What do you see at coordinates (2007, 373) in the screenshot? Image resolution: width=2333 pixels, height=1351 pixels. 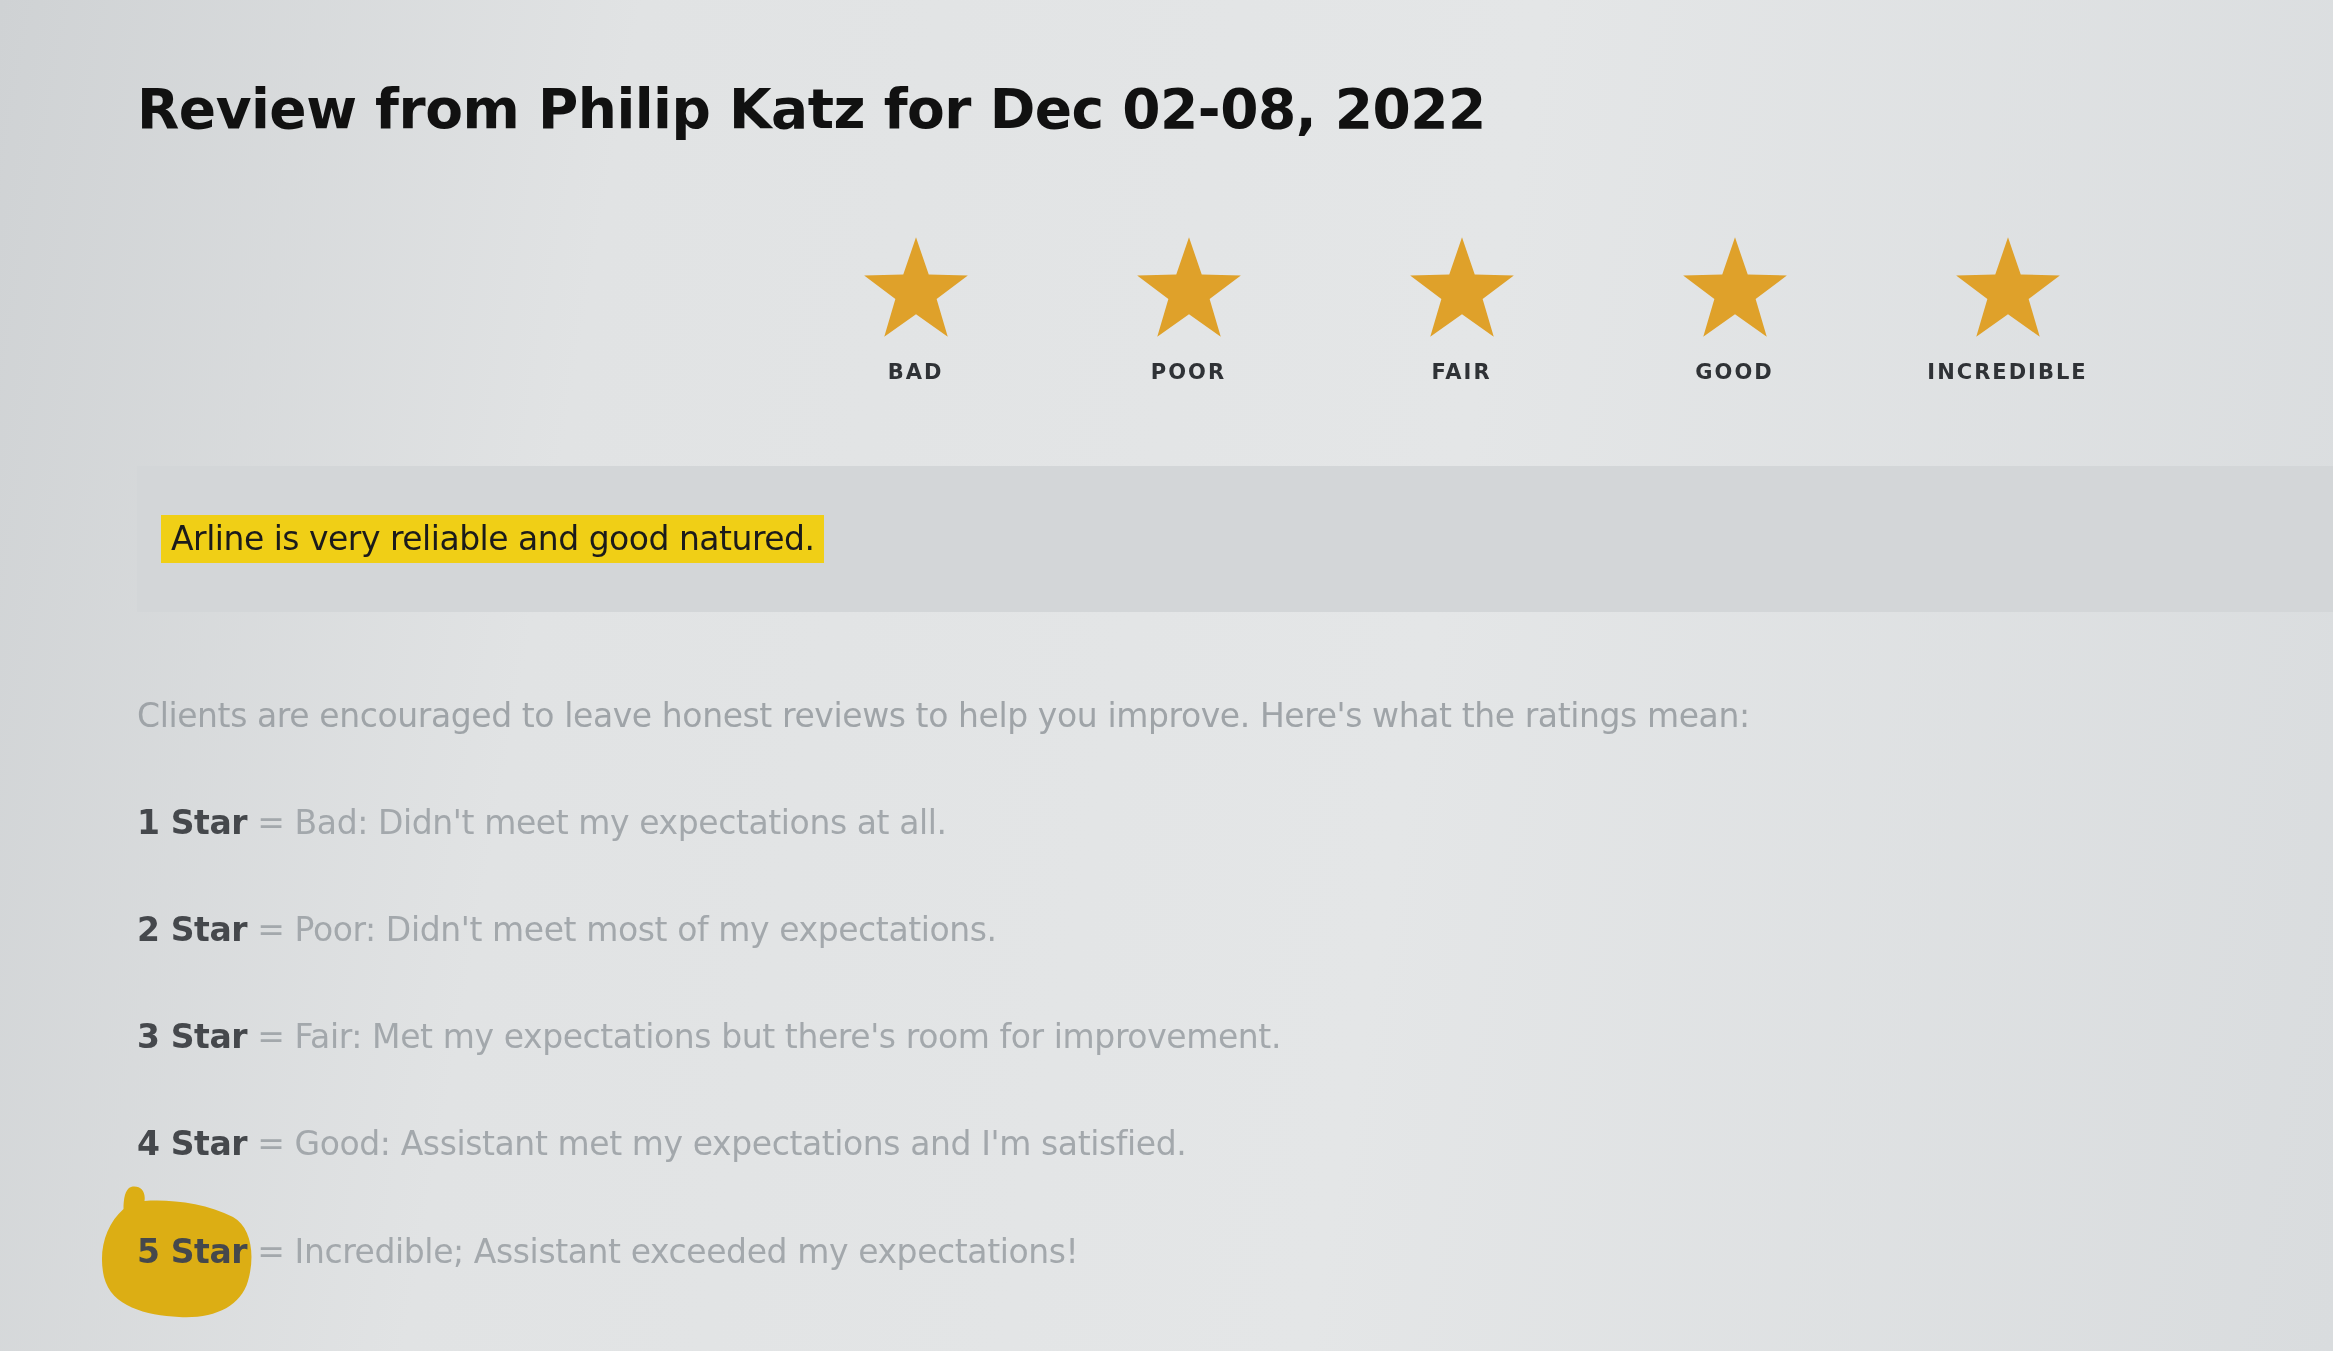 I see `star-label: INCREDIBLE` at bounding box center [2007, 373].